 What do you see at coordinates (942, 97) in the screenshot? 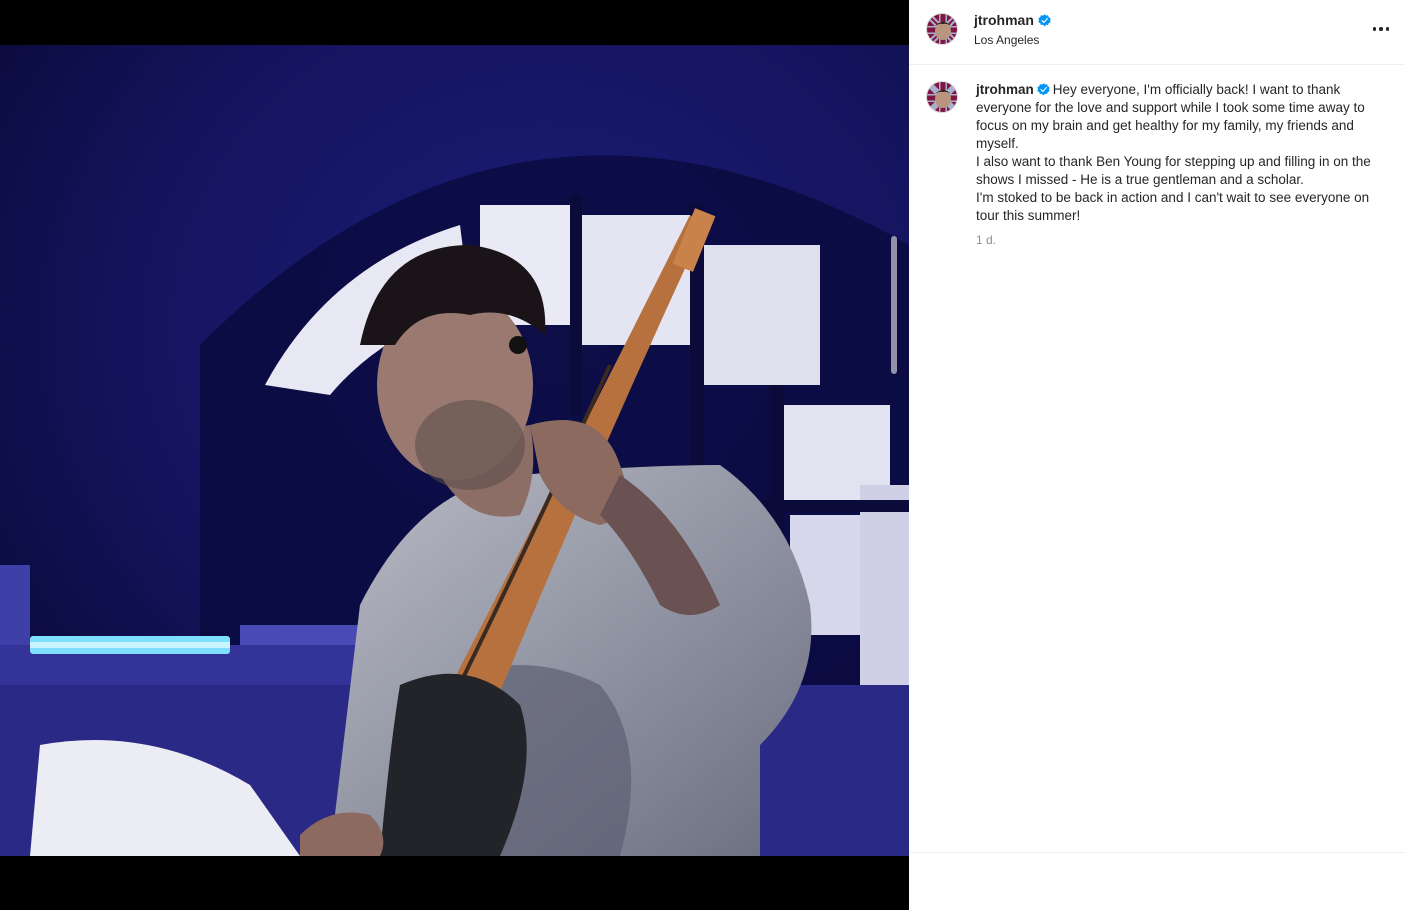
I see `caption-avatar` at bounding box center [942, 97].